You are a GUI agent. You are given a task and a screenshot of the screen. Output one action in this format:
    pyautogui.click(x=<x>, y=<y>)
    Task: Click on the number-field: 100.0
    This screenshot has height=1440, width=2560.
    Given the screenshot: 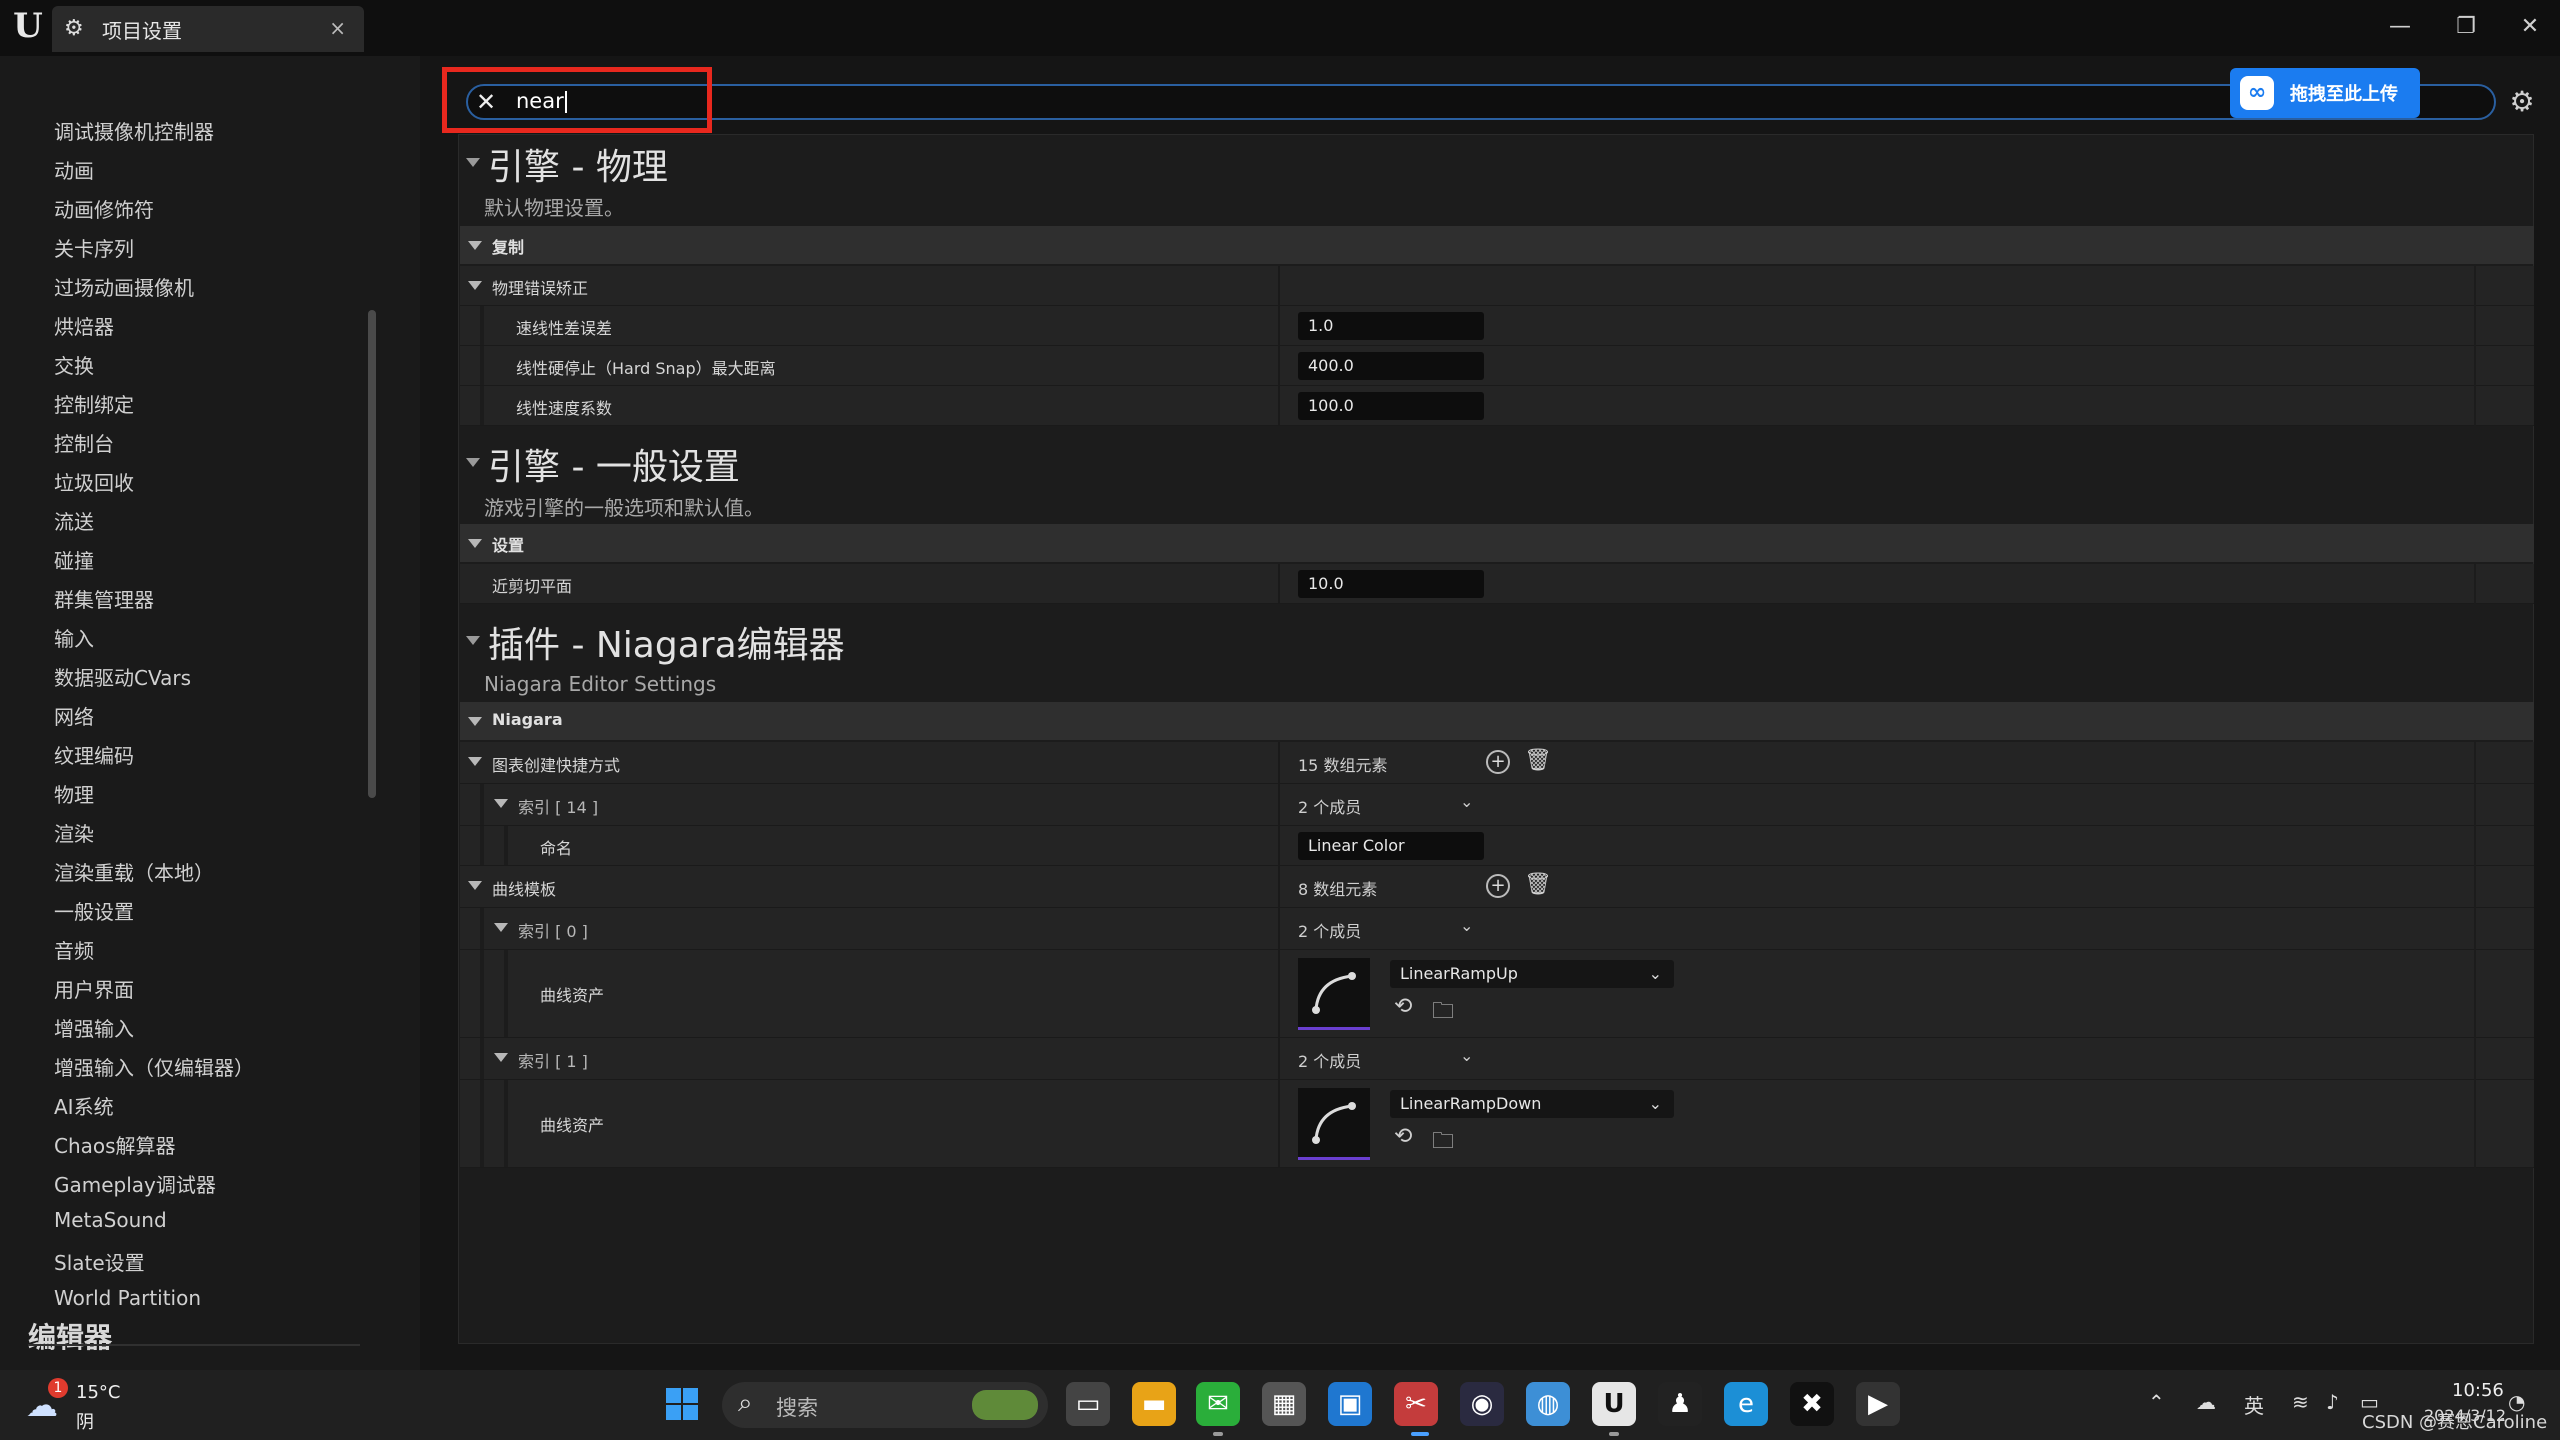 What is the action you would take?
    pyautogui.click(x=1391, y=406)
    